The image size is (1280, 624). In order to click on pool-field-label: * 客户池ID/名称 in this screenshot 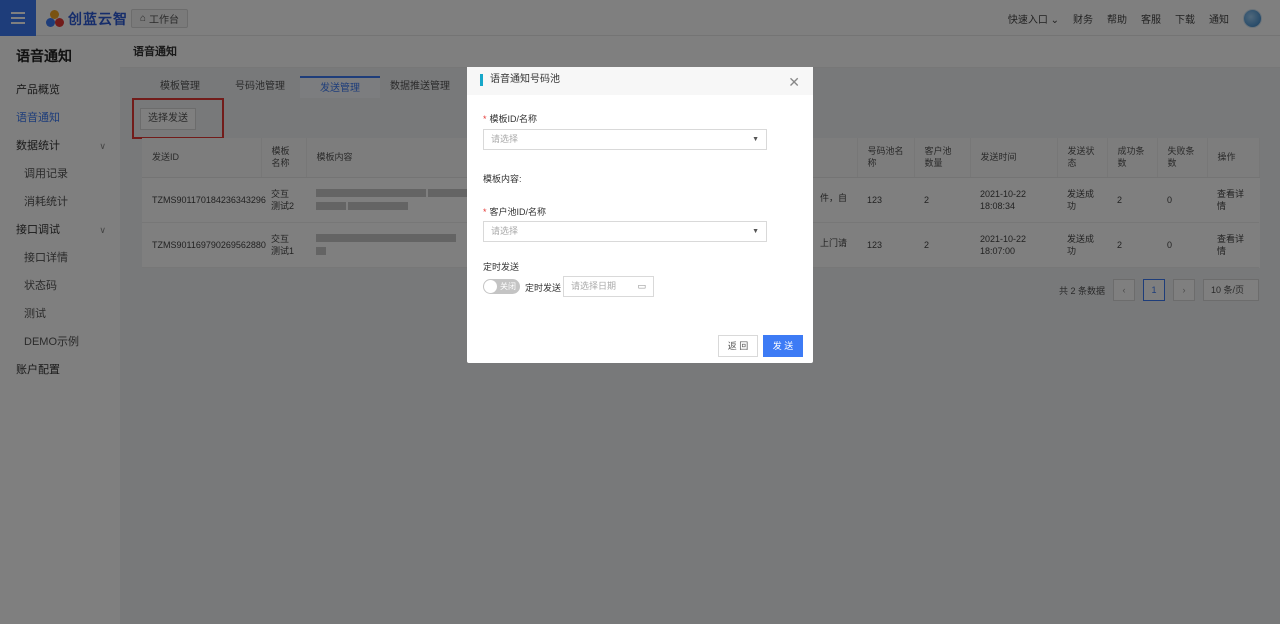, I will do `click(514, 211)`.